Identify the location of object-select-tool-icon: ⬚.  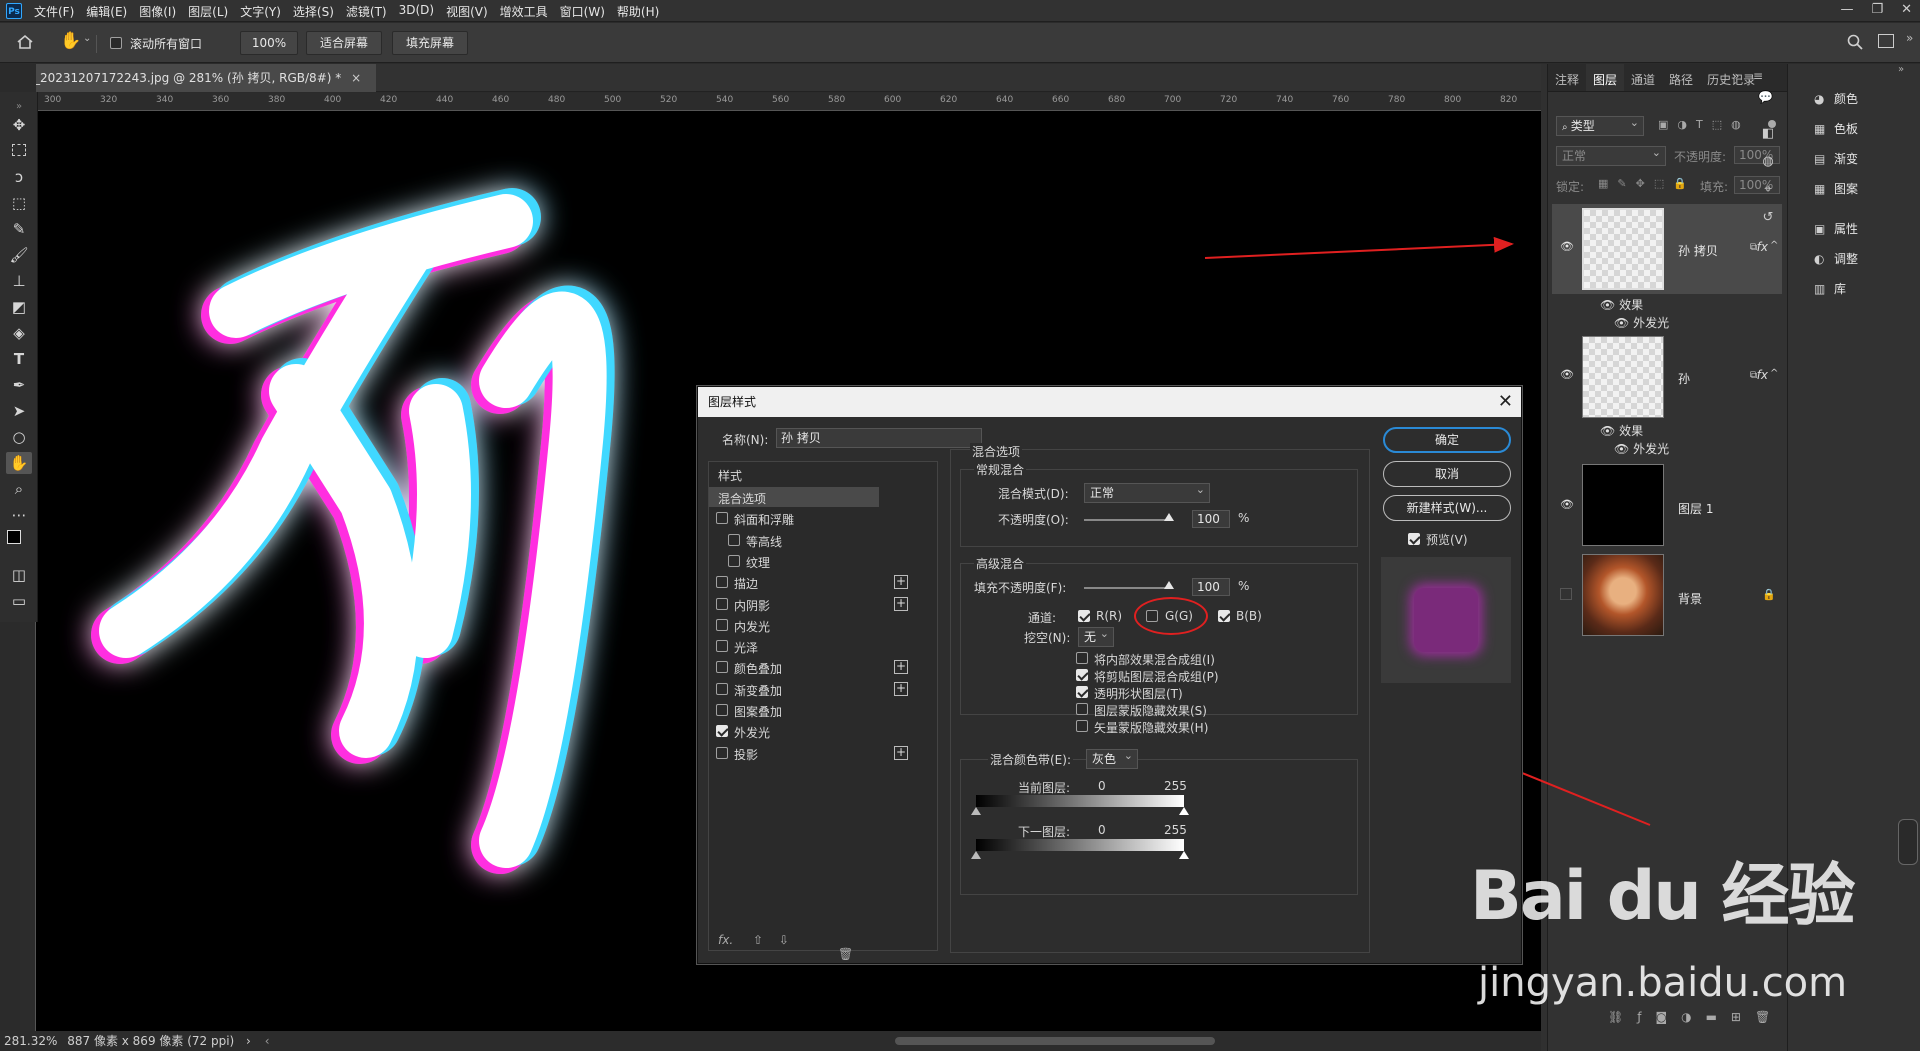
(19, 203).